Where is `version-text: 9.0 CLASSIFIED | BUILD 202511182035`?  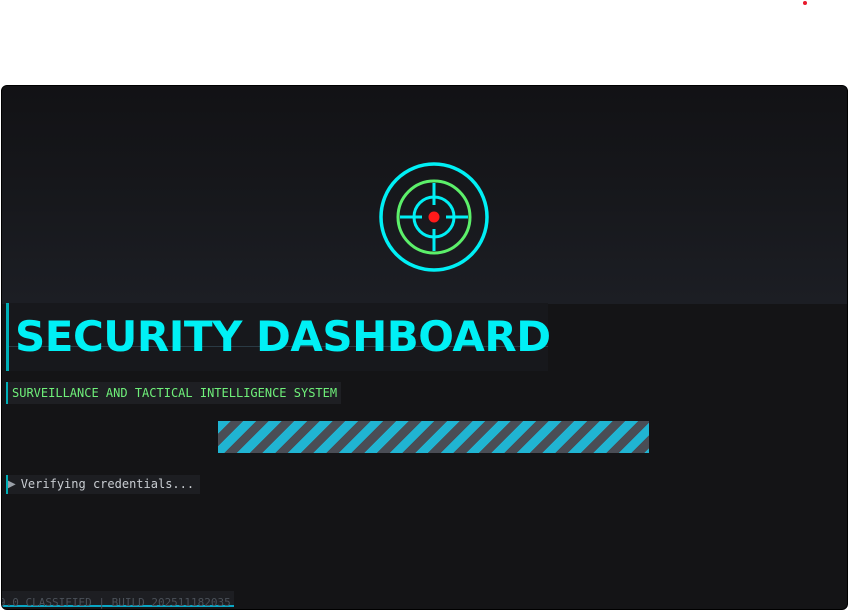 version-text: 9.0 CLASSIFIED | BUILD 202511182035 is located at coordinates (116, 602).